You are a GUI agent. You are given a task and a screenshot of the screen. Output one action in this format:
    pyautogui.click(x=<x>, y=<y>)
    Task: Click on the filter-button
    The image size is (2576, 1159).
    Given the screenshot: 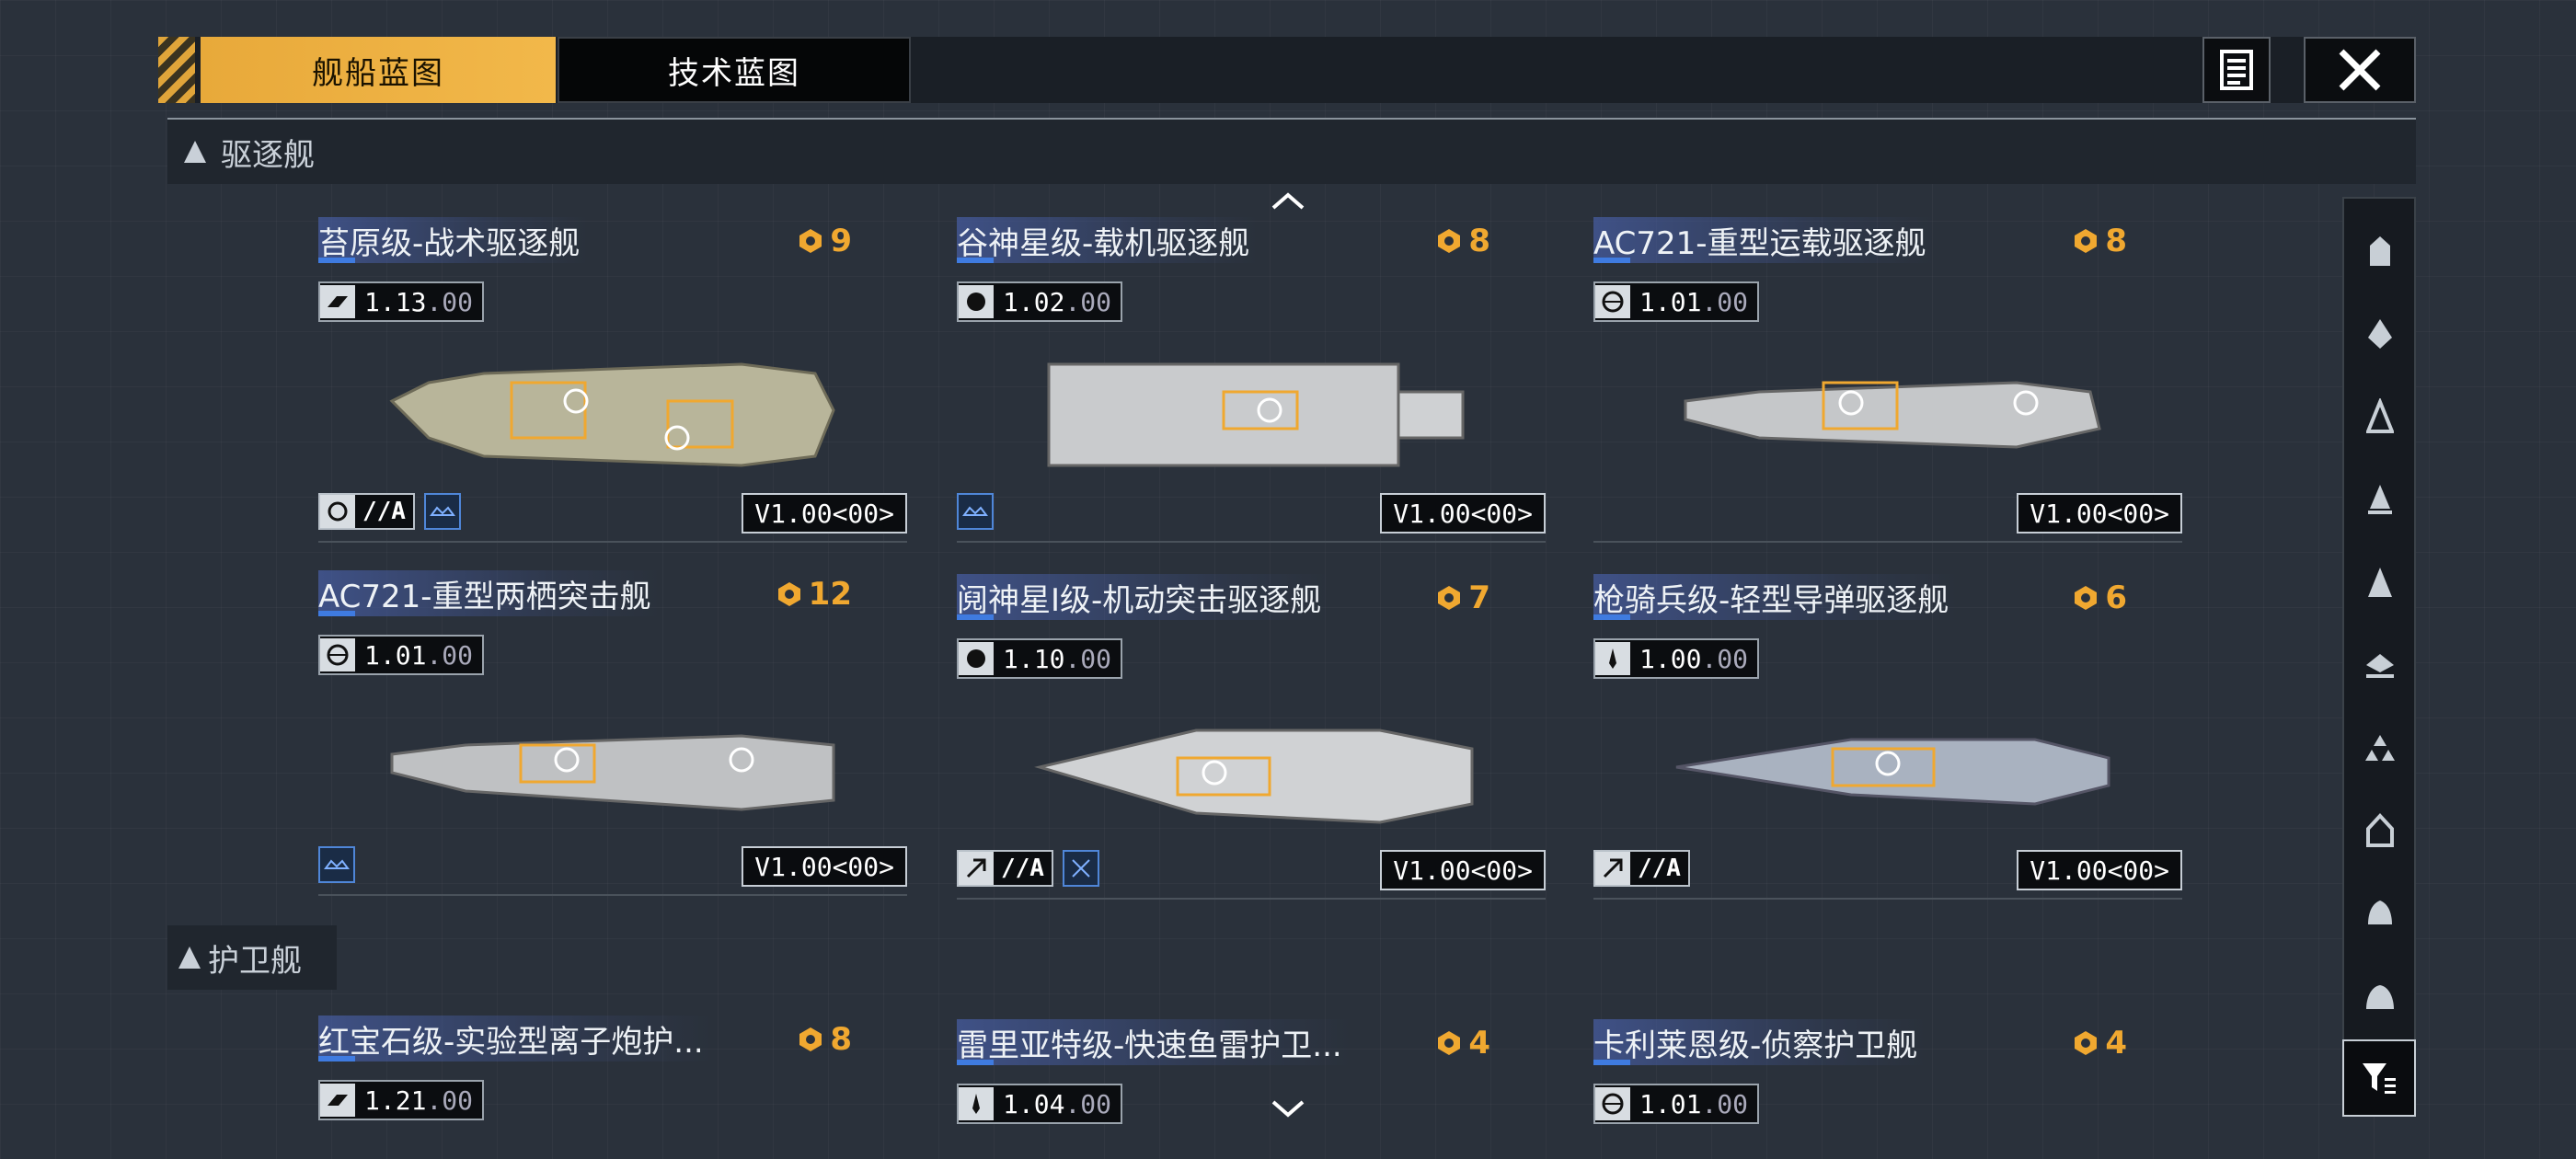 What is the action you would take?
    pyautogui.click(x=2379, y=1078)
    